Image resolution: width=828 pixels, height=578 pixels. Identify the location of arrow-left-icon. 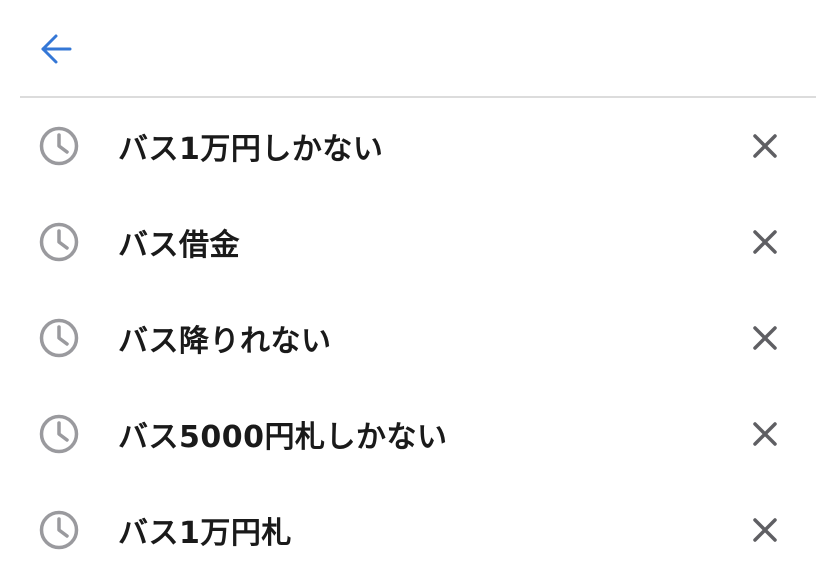
(56, 49).